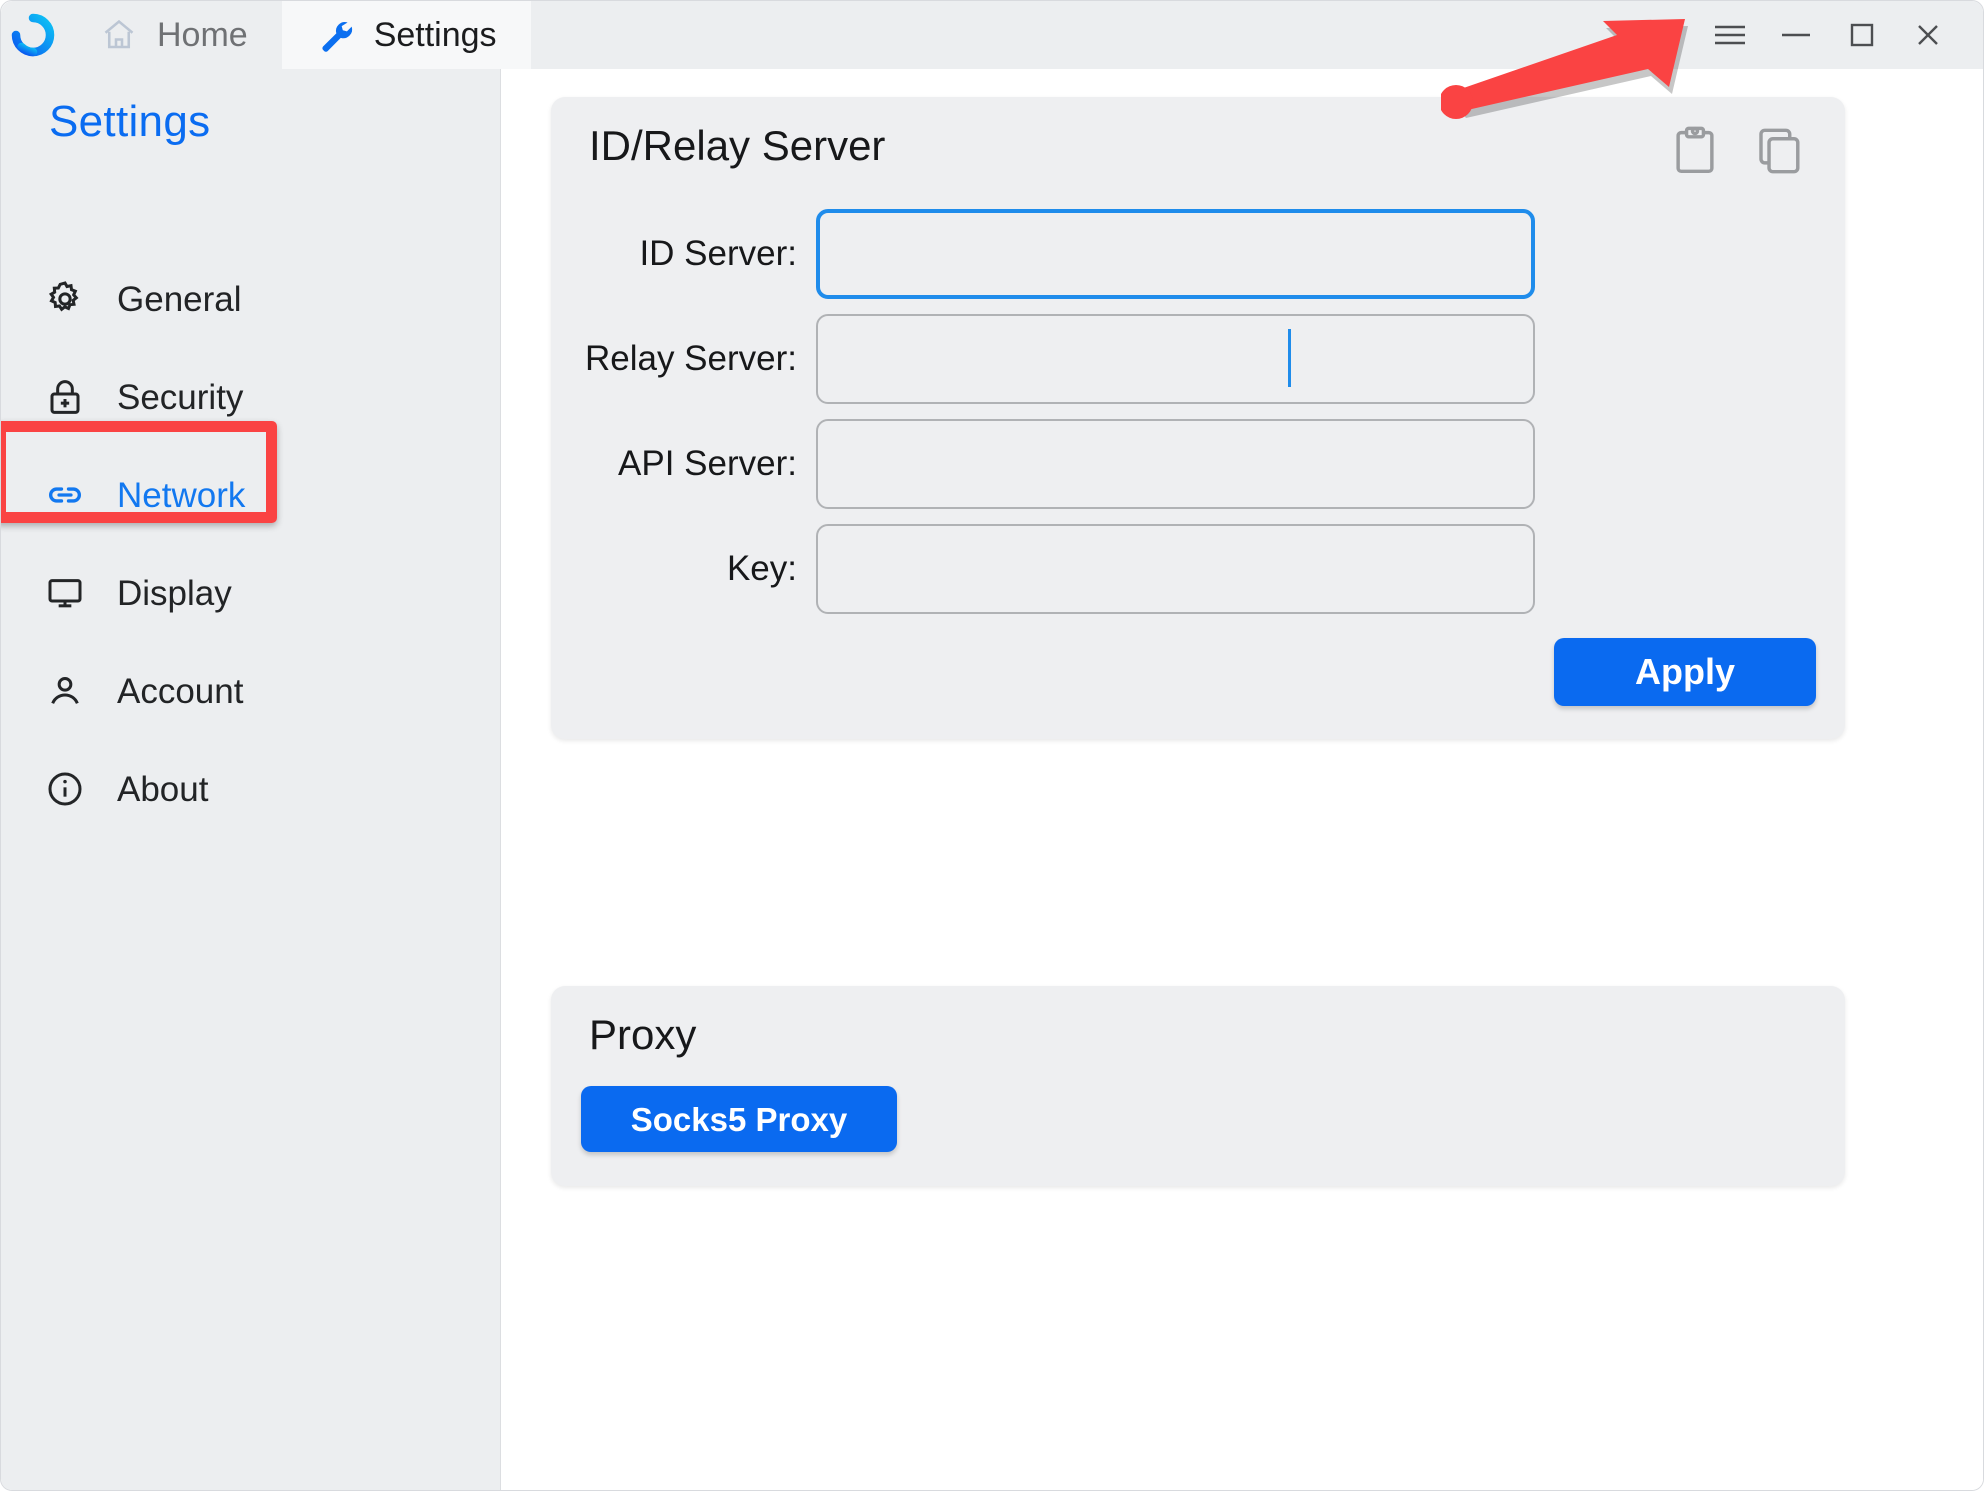 The width and height of the screenshot is (1984, 1491). Describe the element at coordinates (202, 35) in the screenshot. I see `tab-home-label: Home` at that location.